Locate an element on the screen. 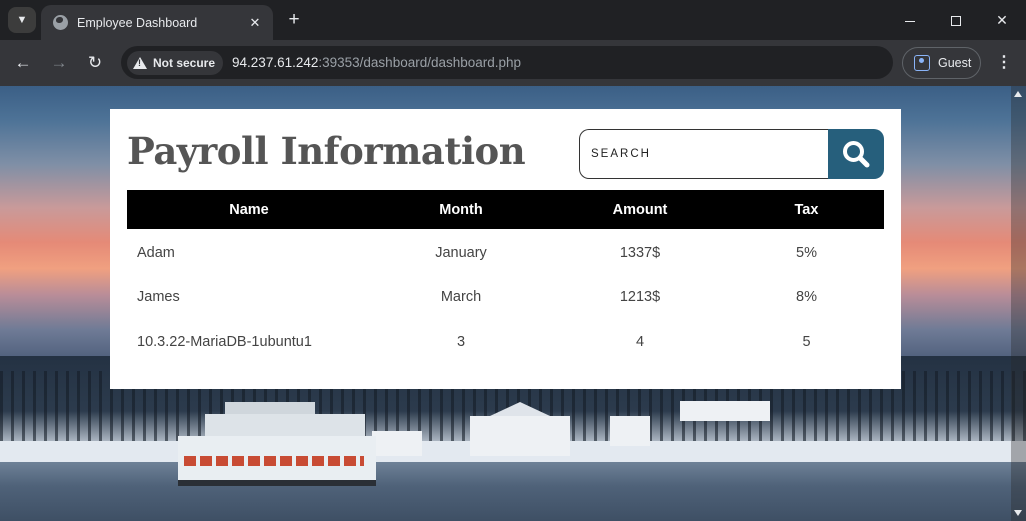 The height and width of the screenshot is (521, 1026). table-row: 10.3.22-MariaDB-1ubuntu1 3 4 5 is located at coordinates (505, 341).